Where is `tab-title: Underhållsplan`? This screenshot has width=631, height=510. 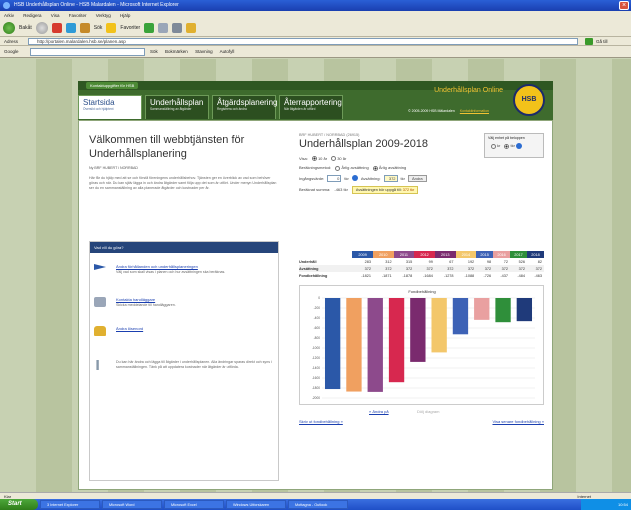
tab-title: Underhållsplan is located at coordinates (177, 102).